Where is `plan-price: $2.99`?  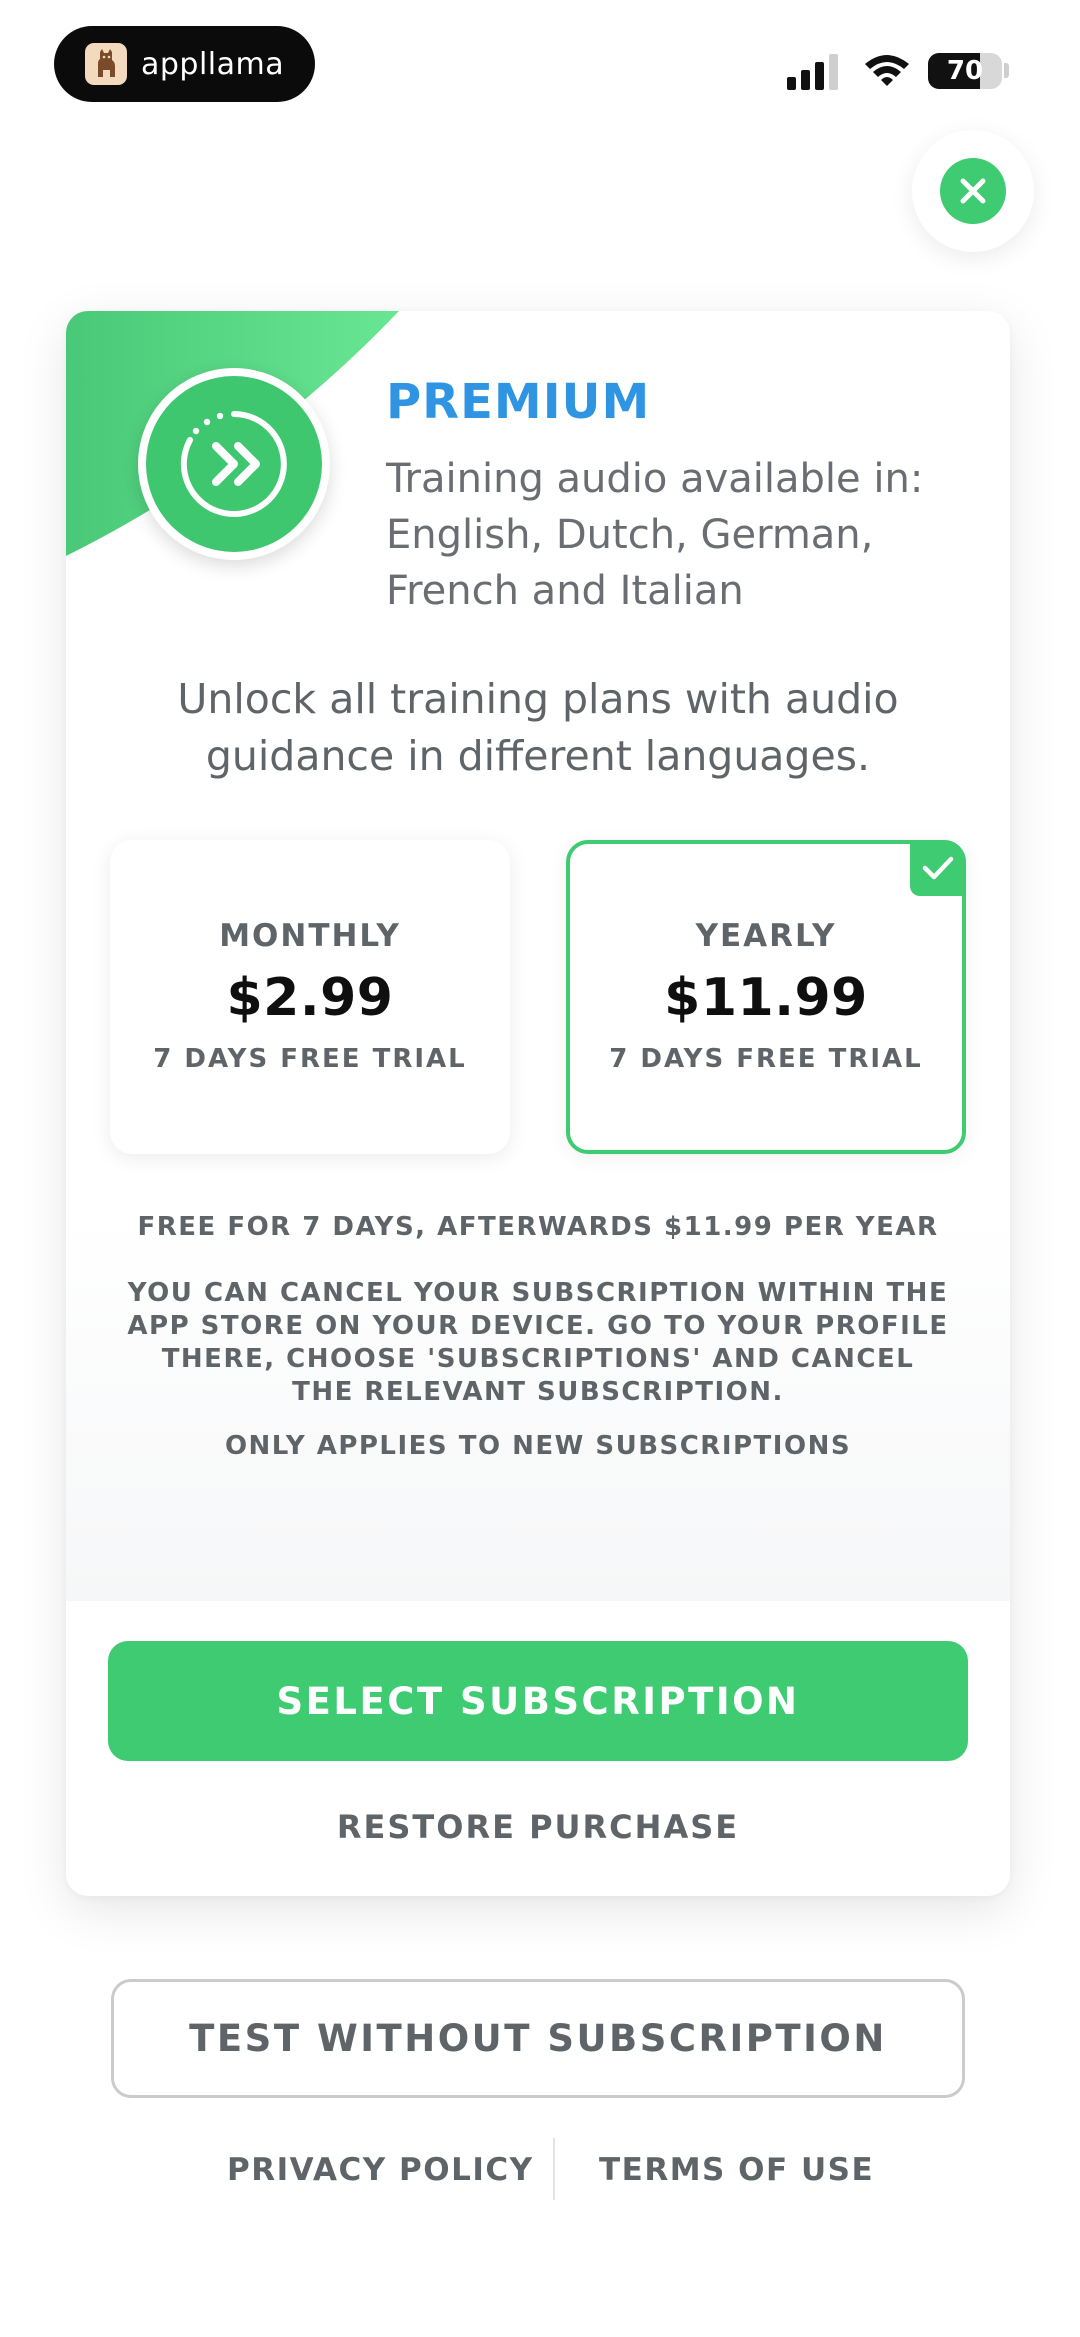
plan-price: $2.99 is located at coordinates (310, 998).